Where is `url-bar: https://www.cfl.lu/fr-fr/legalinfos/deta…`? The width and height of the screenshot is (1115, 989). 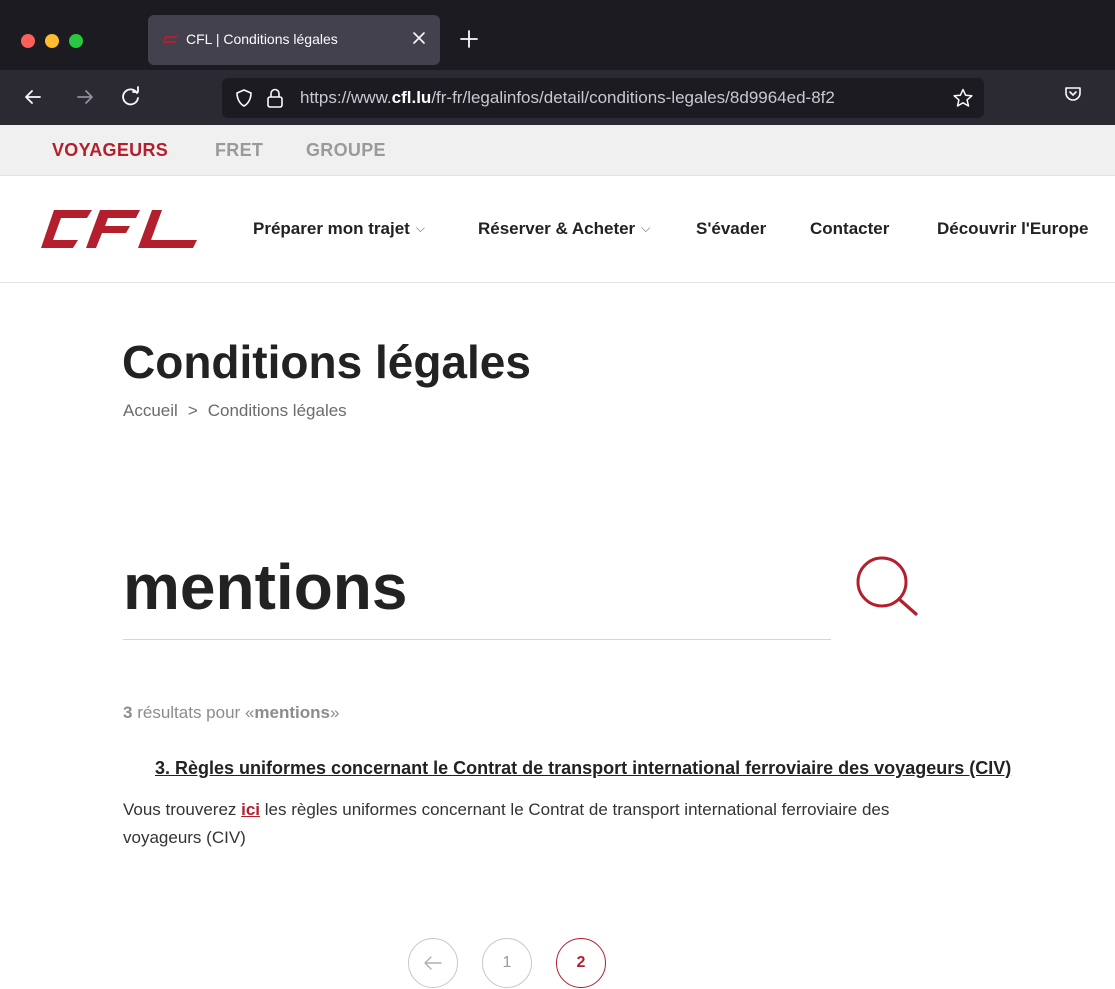
url-bar: https://www.cfl.lu/fr-fr/legalinfos/deta… is located at coordinates (603, 98).